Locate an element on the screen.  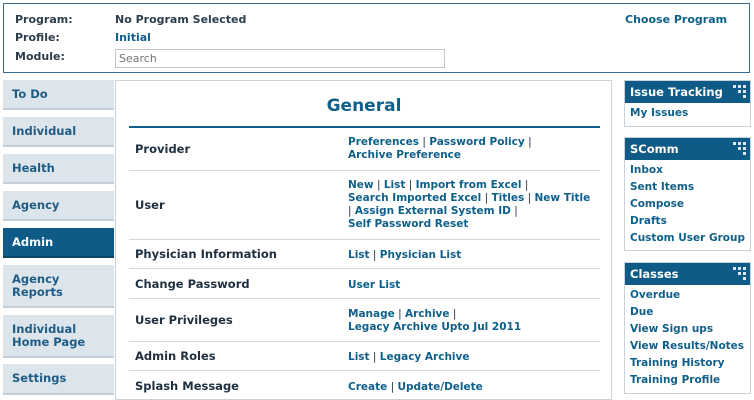
choose-program-link: Choose Program is located at coordinates (676, 19).